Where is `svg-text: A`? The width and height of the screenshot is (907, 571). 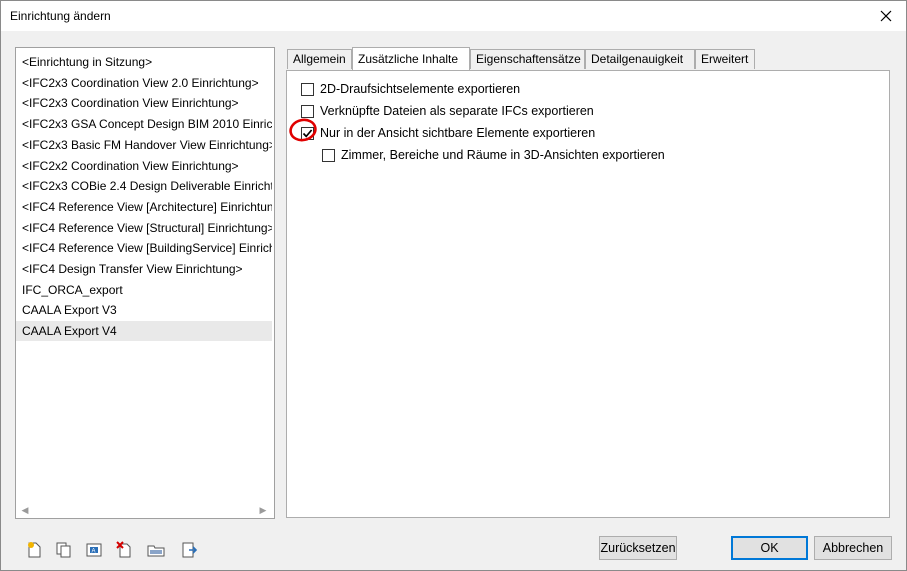
svg-text: A is located at coordinates (94, 552).